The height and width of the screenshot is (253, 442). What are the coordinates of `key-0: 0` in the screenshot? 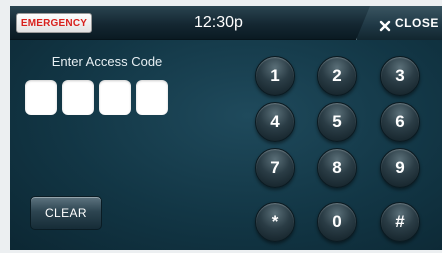 It's located at (337, 222).